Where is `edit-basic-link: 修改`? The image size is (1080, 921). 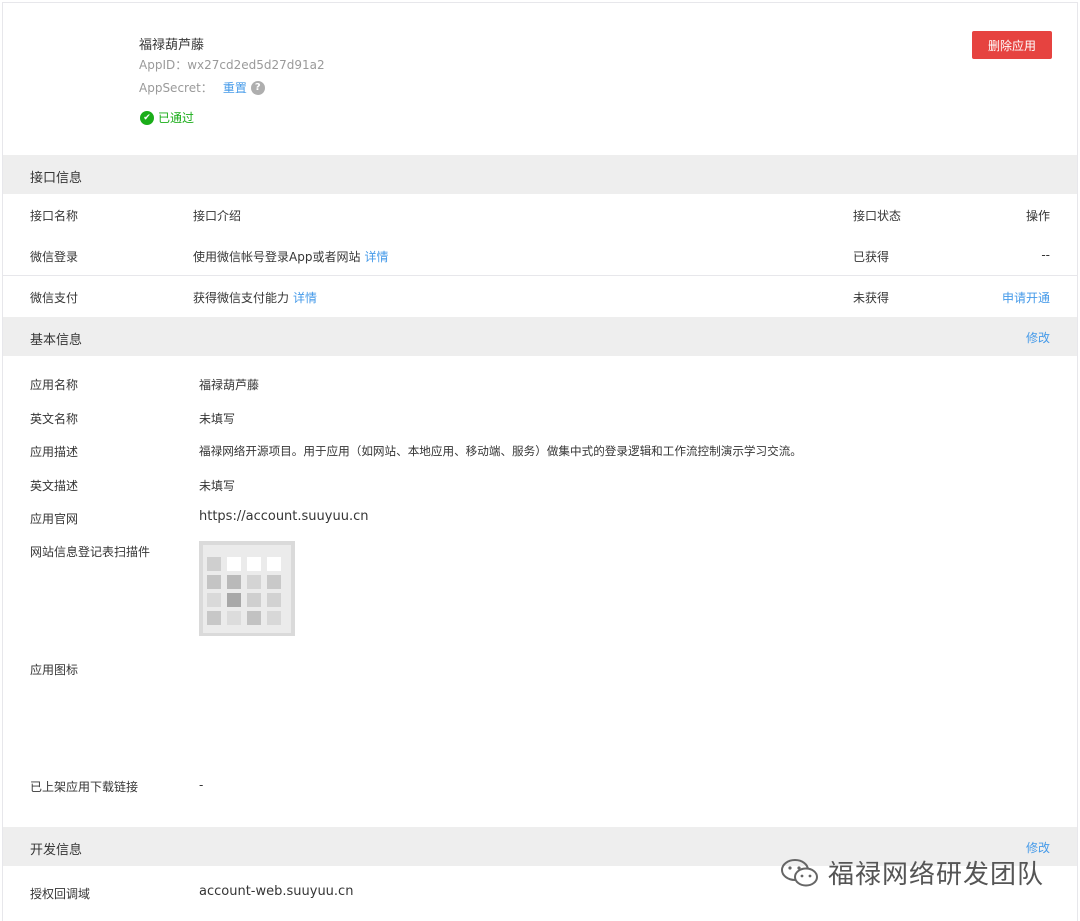
edit-basic-link: 修改 is located at coordinates (1038, 337).